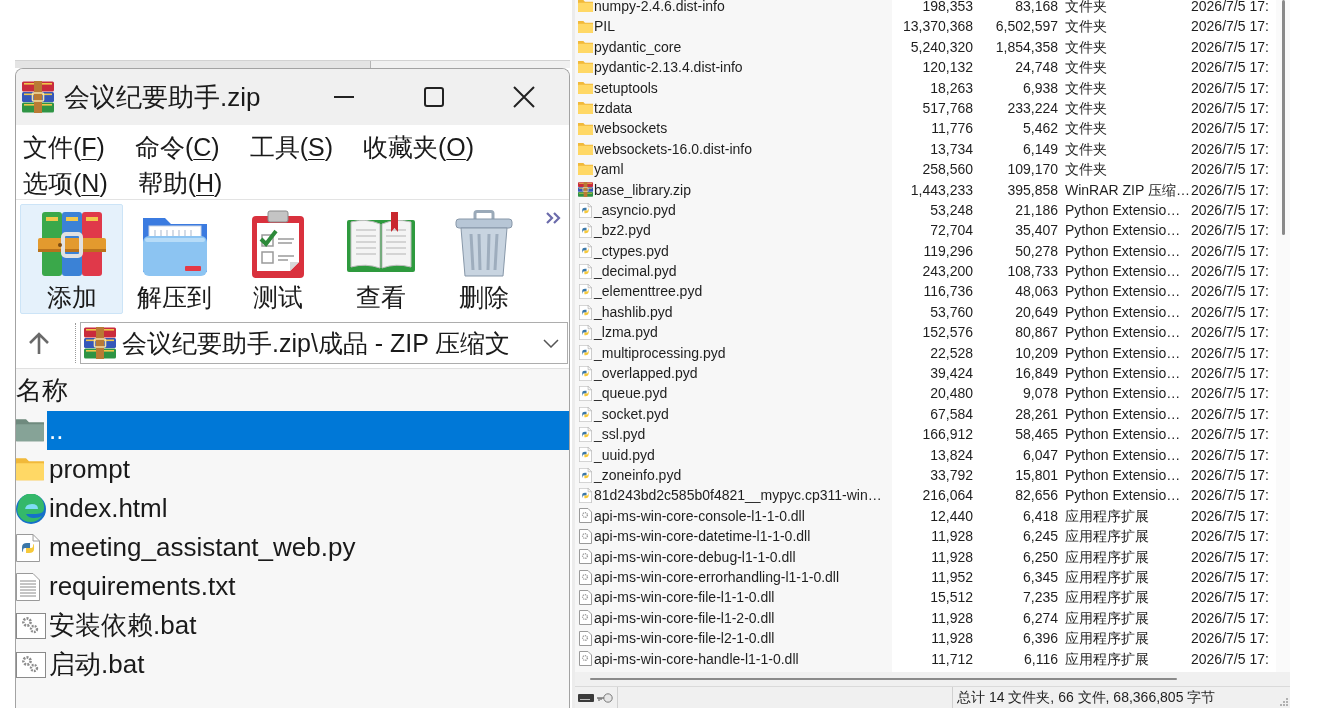 This screenshot has height=708, width=1329. What do you see at coordinates (483, 259) in the screenshot?
I see `toolbar-button: 删除` at bounding box center [483, 259].